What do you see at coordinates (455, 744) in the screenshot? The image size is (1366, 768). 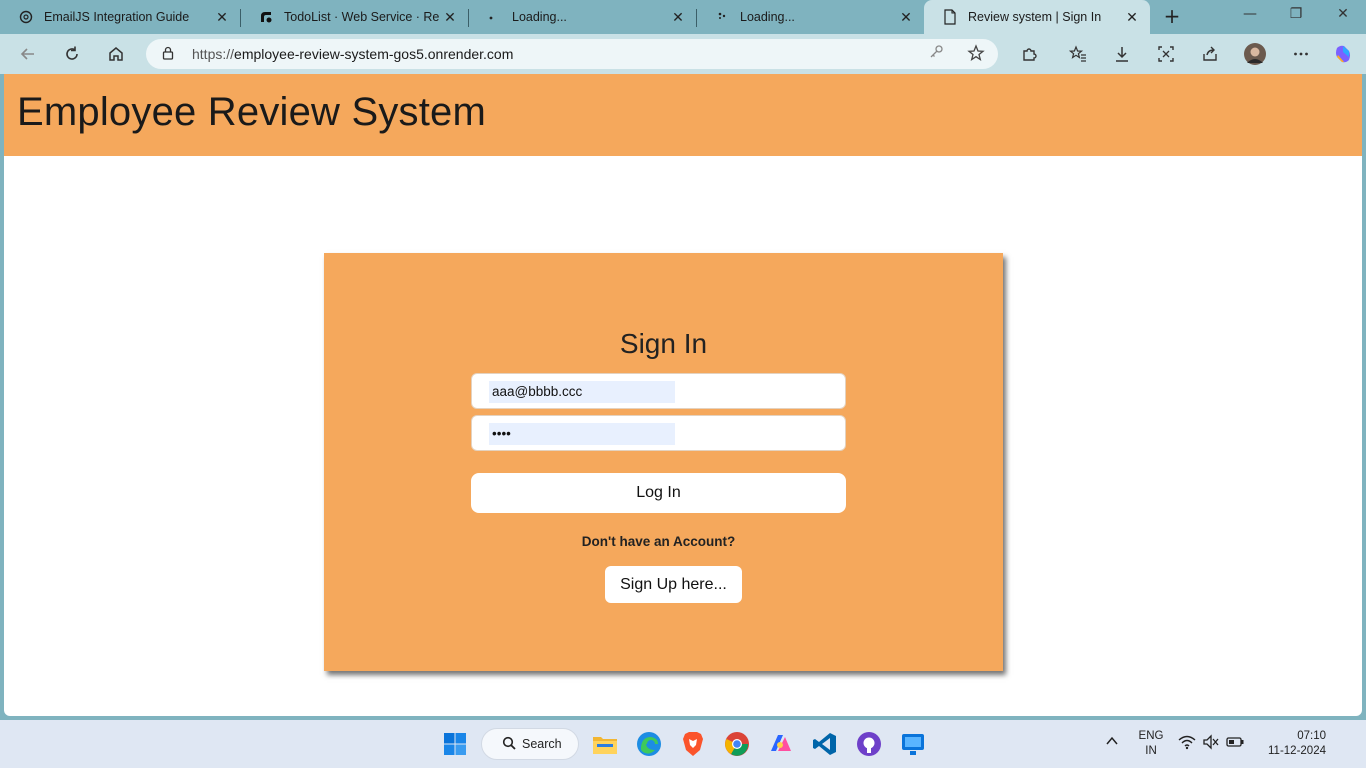 I see `windows-start-icon` at bounding box center [455, 744].